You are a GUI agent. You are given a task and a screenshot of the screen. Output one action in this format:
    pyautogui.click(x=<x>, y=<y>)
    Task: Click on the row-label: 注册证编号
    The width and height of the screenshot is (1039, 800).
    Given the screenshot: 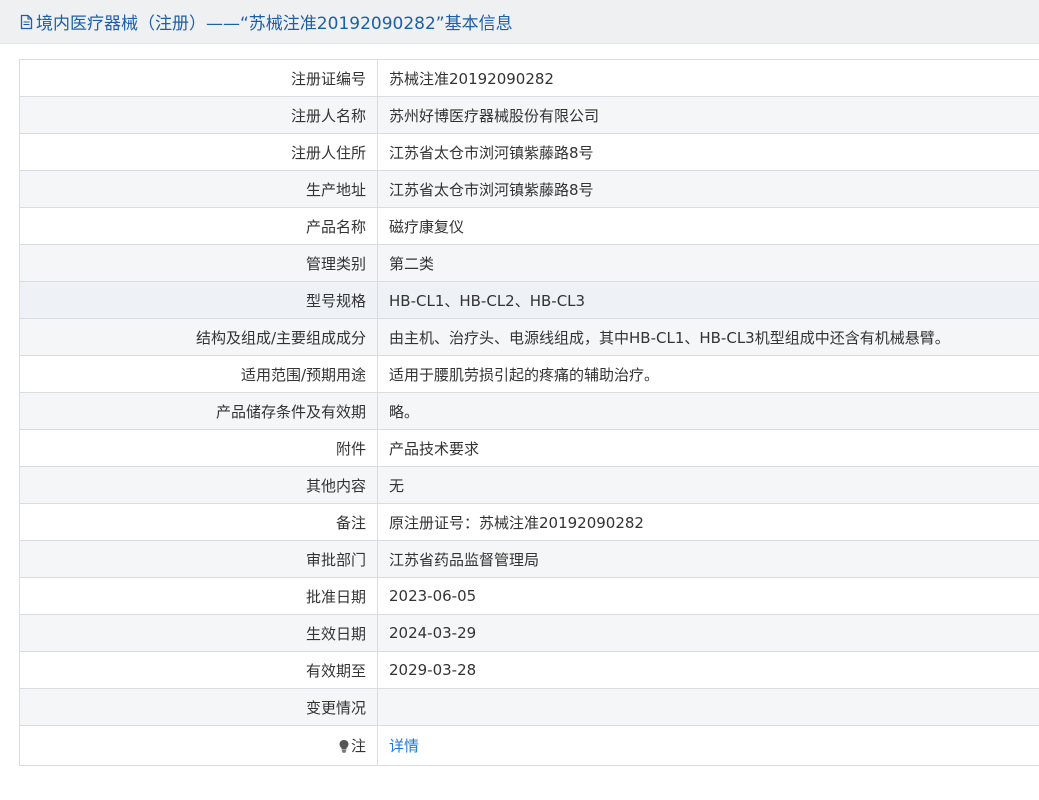 What is the action you would take?
    pyautogui.click(x=198, y=78)
    